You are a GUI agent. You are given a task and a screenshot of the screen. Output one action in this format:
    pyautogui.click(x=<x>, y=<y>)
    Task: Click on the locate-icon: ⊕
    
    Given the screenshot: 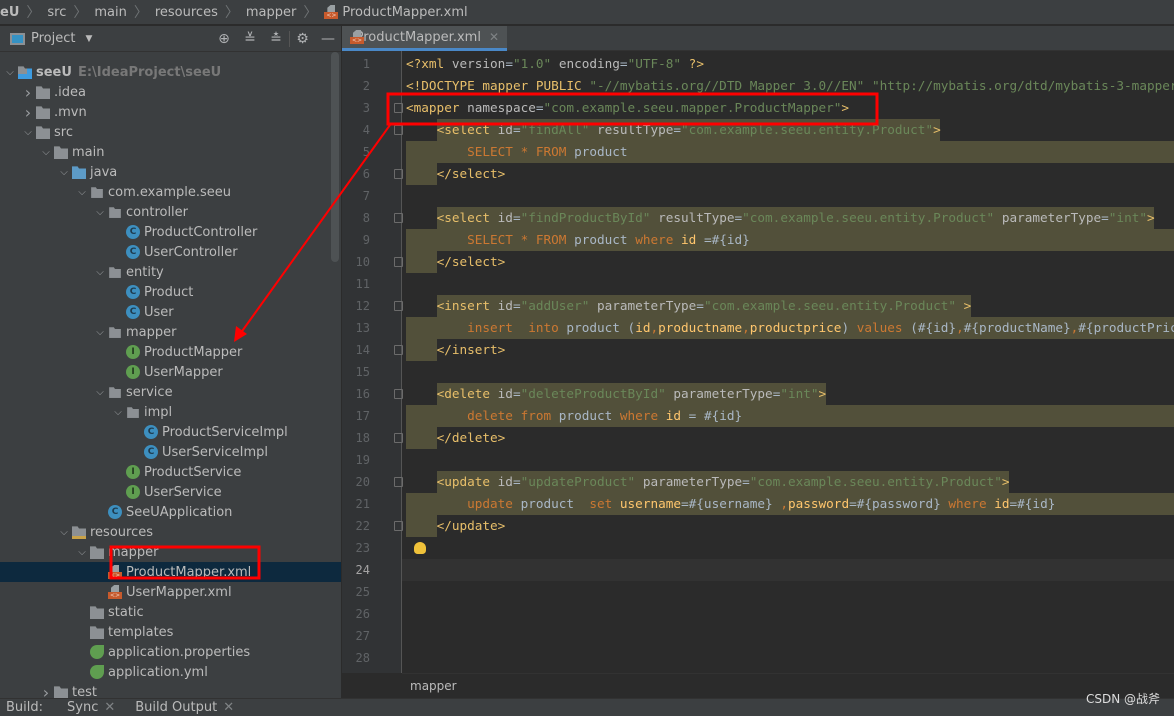 What is the action you would take?
    pyautogui.click(x=224, y=39)
    